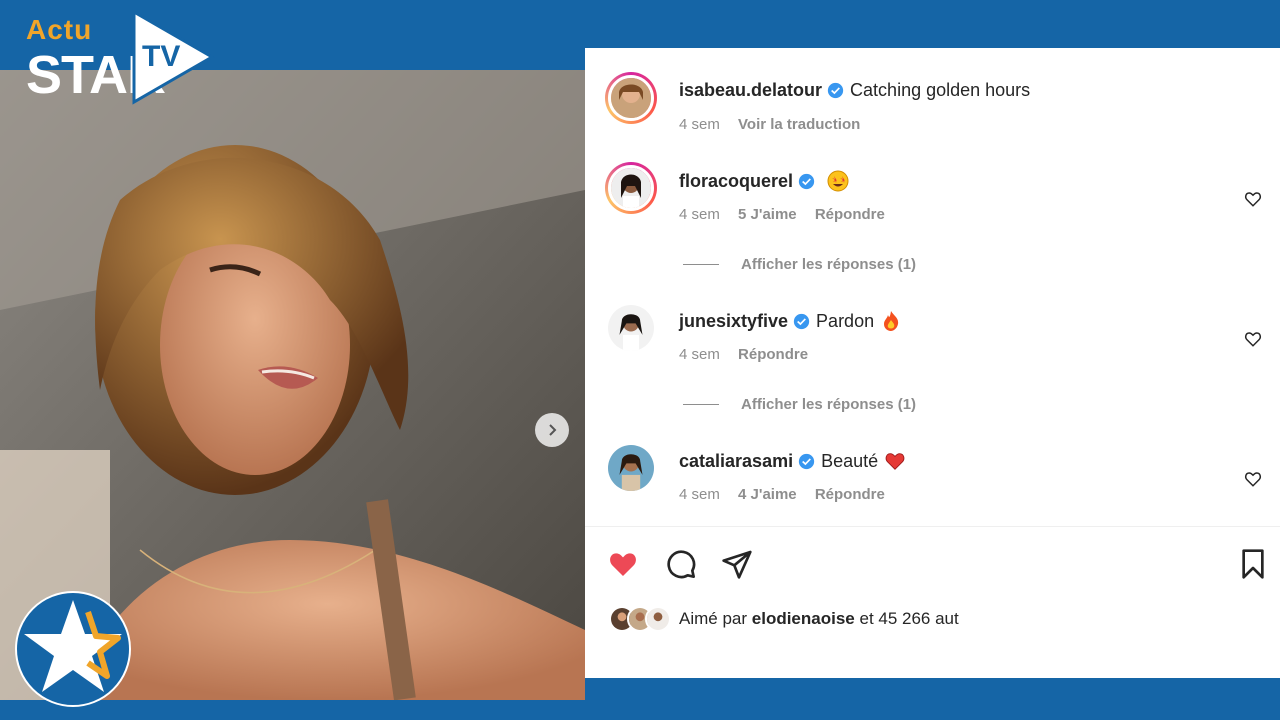 The height and width of the screenshot is (720, 1280). I want to click on chevron-right-icon, so click(553, 430).